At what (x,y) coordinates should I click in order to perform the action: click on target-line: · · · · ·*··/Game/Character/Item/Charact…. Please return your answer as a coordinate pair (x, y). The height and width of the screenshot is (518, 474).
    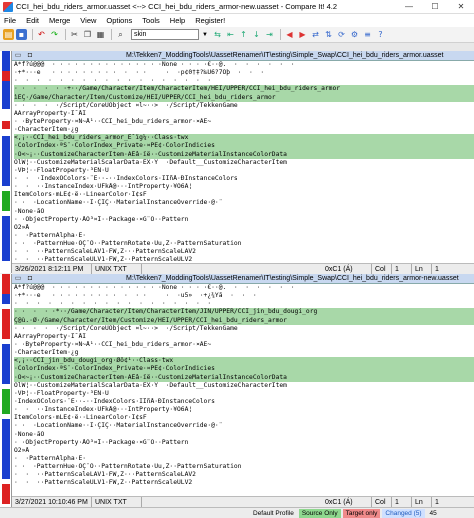
    Looking at the image, I should click on (244, 312).